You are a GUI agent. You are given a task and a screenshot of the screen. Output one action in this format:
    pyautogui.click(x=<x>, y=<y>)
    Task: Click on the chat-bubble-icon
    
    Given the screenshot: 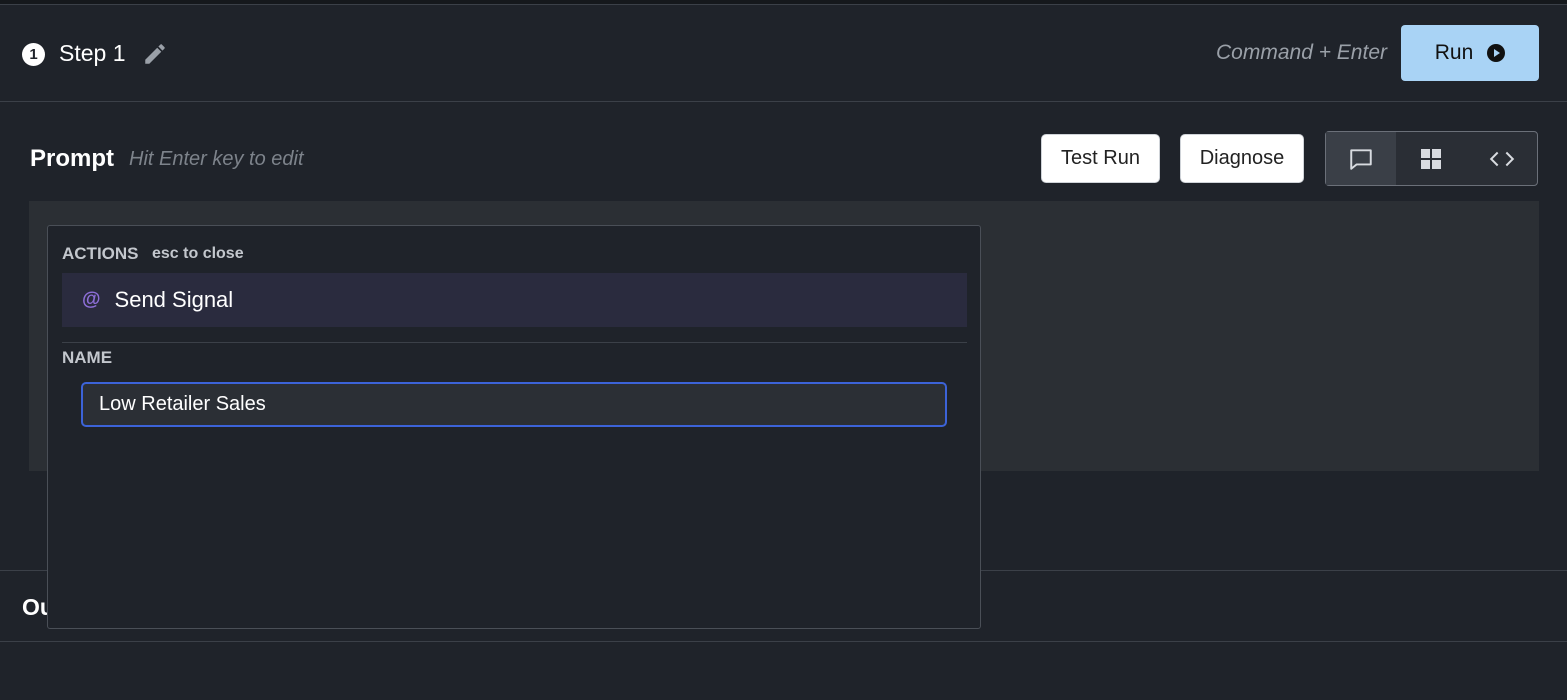 What is the action you would take?
    pyautogui.click(x=1361, y=159)
    